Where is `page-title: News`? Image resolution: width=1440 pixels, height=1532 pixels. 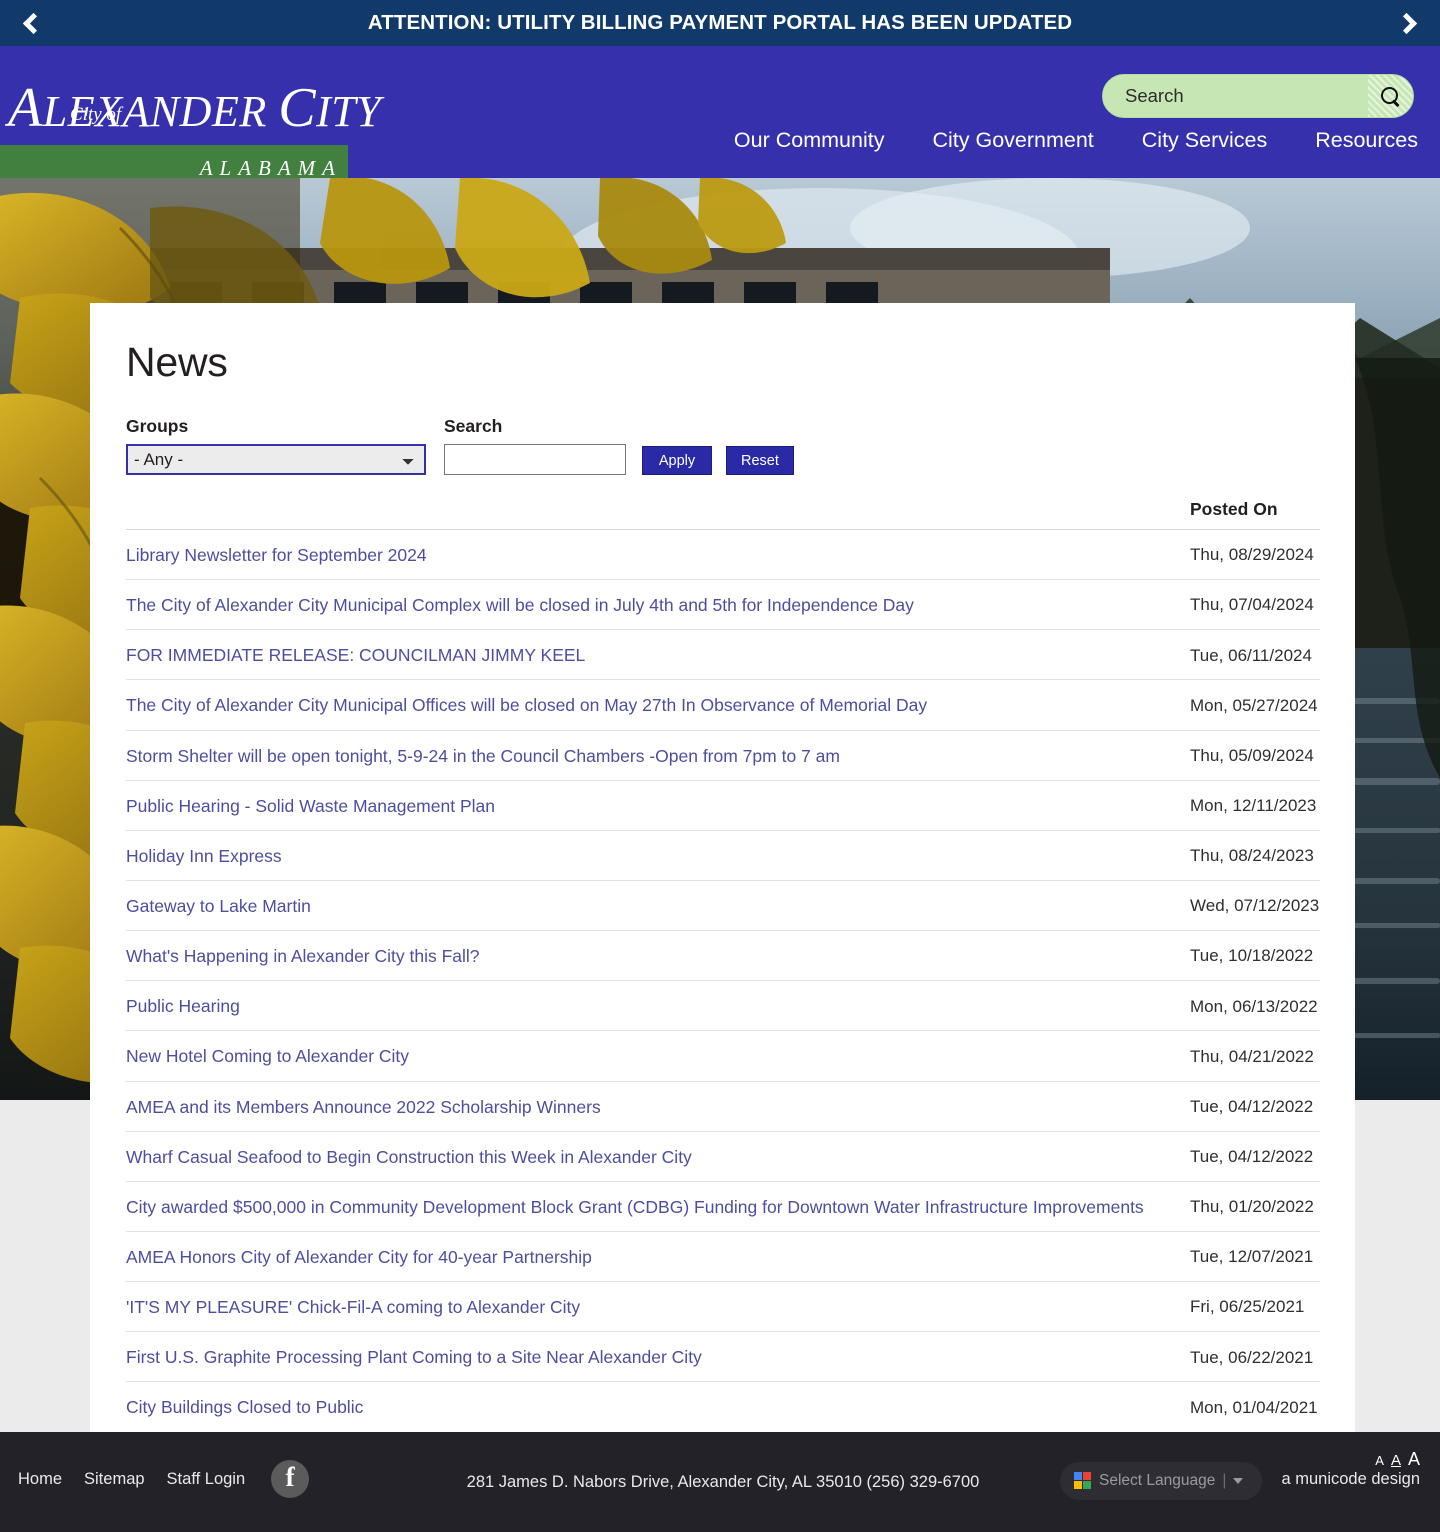
page-title: News is located at coordinates (177, 362).